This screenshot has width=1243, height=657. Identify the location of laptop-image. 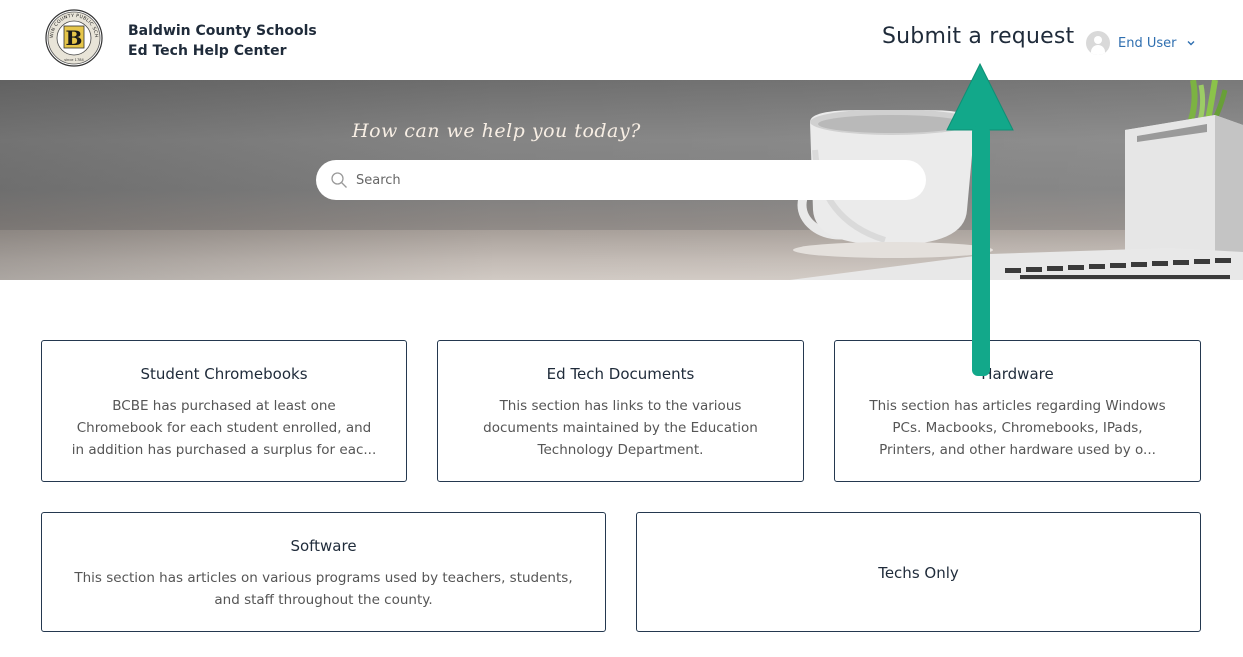
(1016, 264).